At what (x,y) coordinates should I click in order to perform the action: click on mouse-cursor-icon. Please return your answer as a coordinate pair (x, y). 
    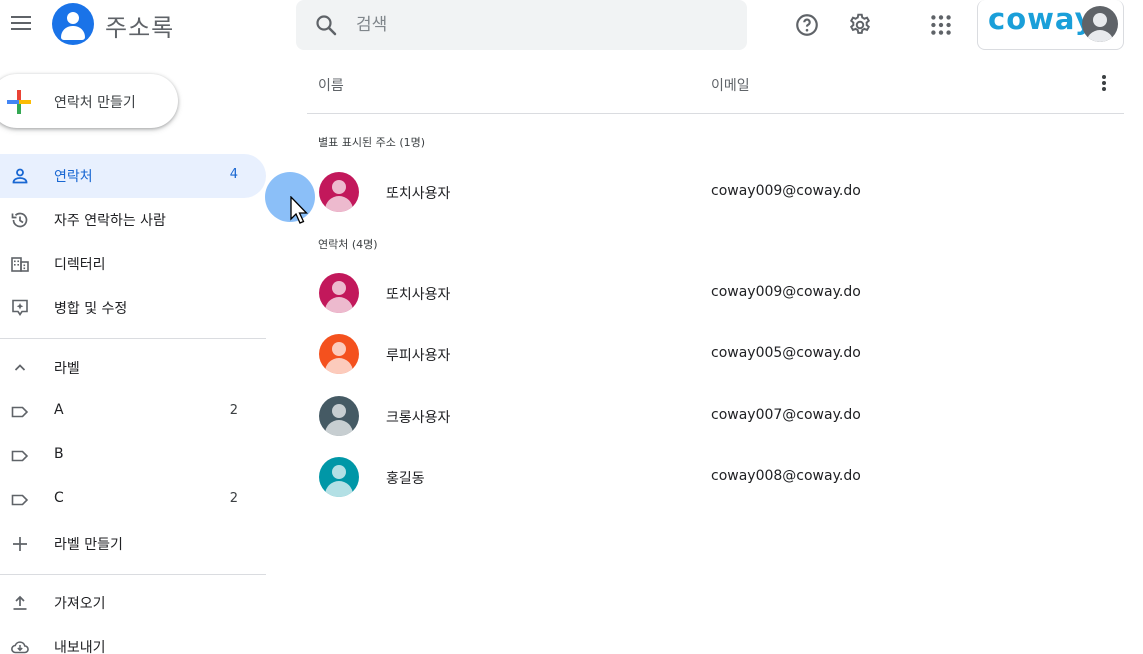
    Looking at the image, I should click on (299, 210).